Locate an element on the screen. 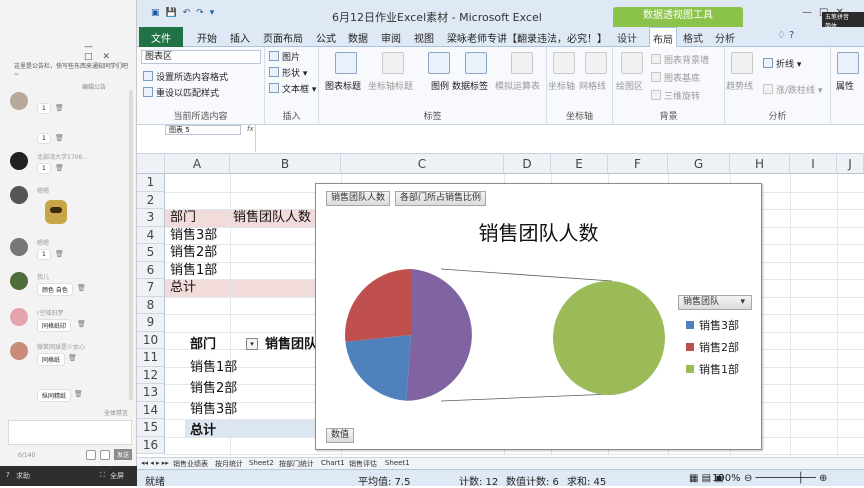 Image resolution: width=864 pixels, height=488 pixels. formula-input is located at coordinates (559, 138).